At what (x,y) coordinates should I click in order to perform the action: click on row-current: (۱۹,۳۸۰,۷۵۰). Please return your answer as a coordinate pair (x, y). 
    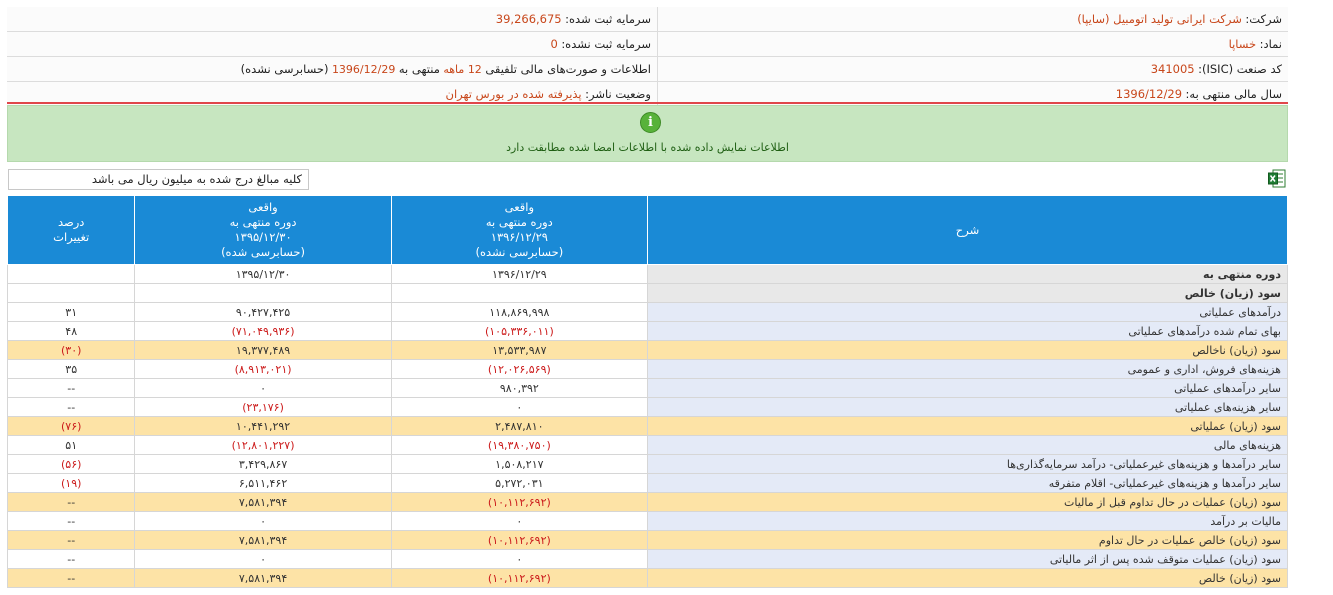
    Looking at the image, I should click on (519, 445).